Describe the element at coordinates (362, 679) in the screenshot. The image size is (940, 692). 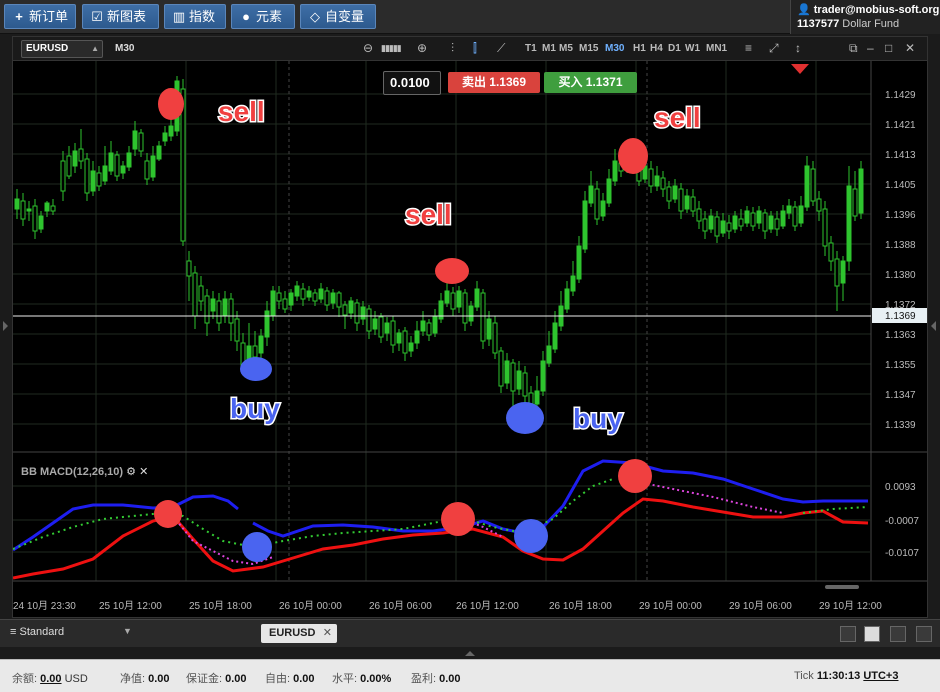
I see `margin-level: 水平: 0.00%` at that location.